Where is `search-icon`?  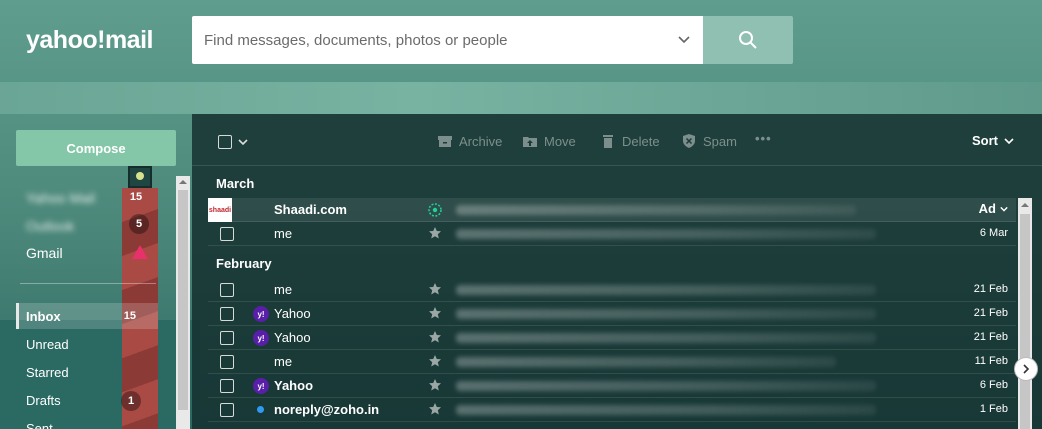 search-icon is located at coordinates (748, 40).